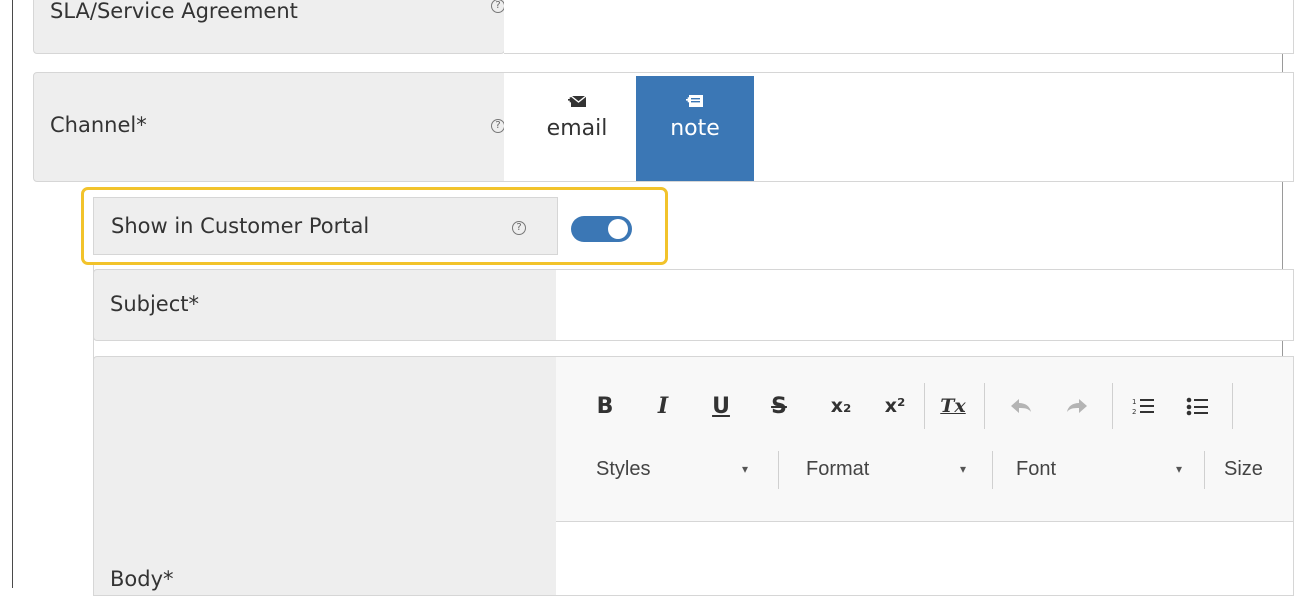 The image size is (1295, 596). What do you see at coordinates (325, 476) in the screenshot?
I see `body-label-cell: Body*` at bounding box center [325, 476].